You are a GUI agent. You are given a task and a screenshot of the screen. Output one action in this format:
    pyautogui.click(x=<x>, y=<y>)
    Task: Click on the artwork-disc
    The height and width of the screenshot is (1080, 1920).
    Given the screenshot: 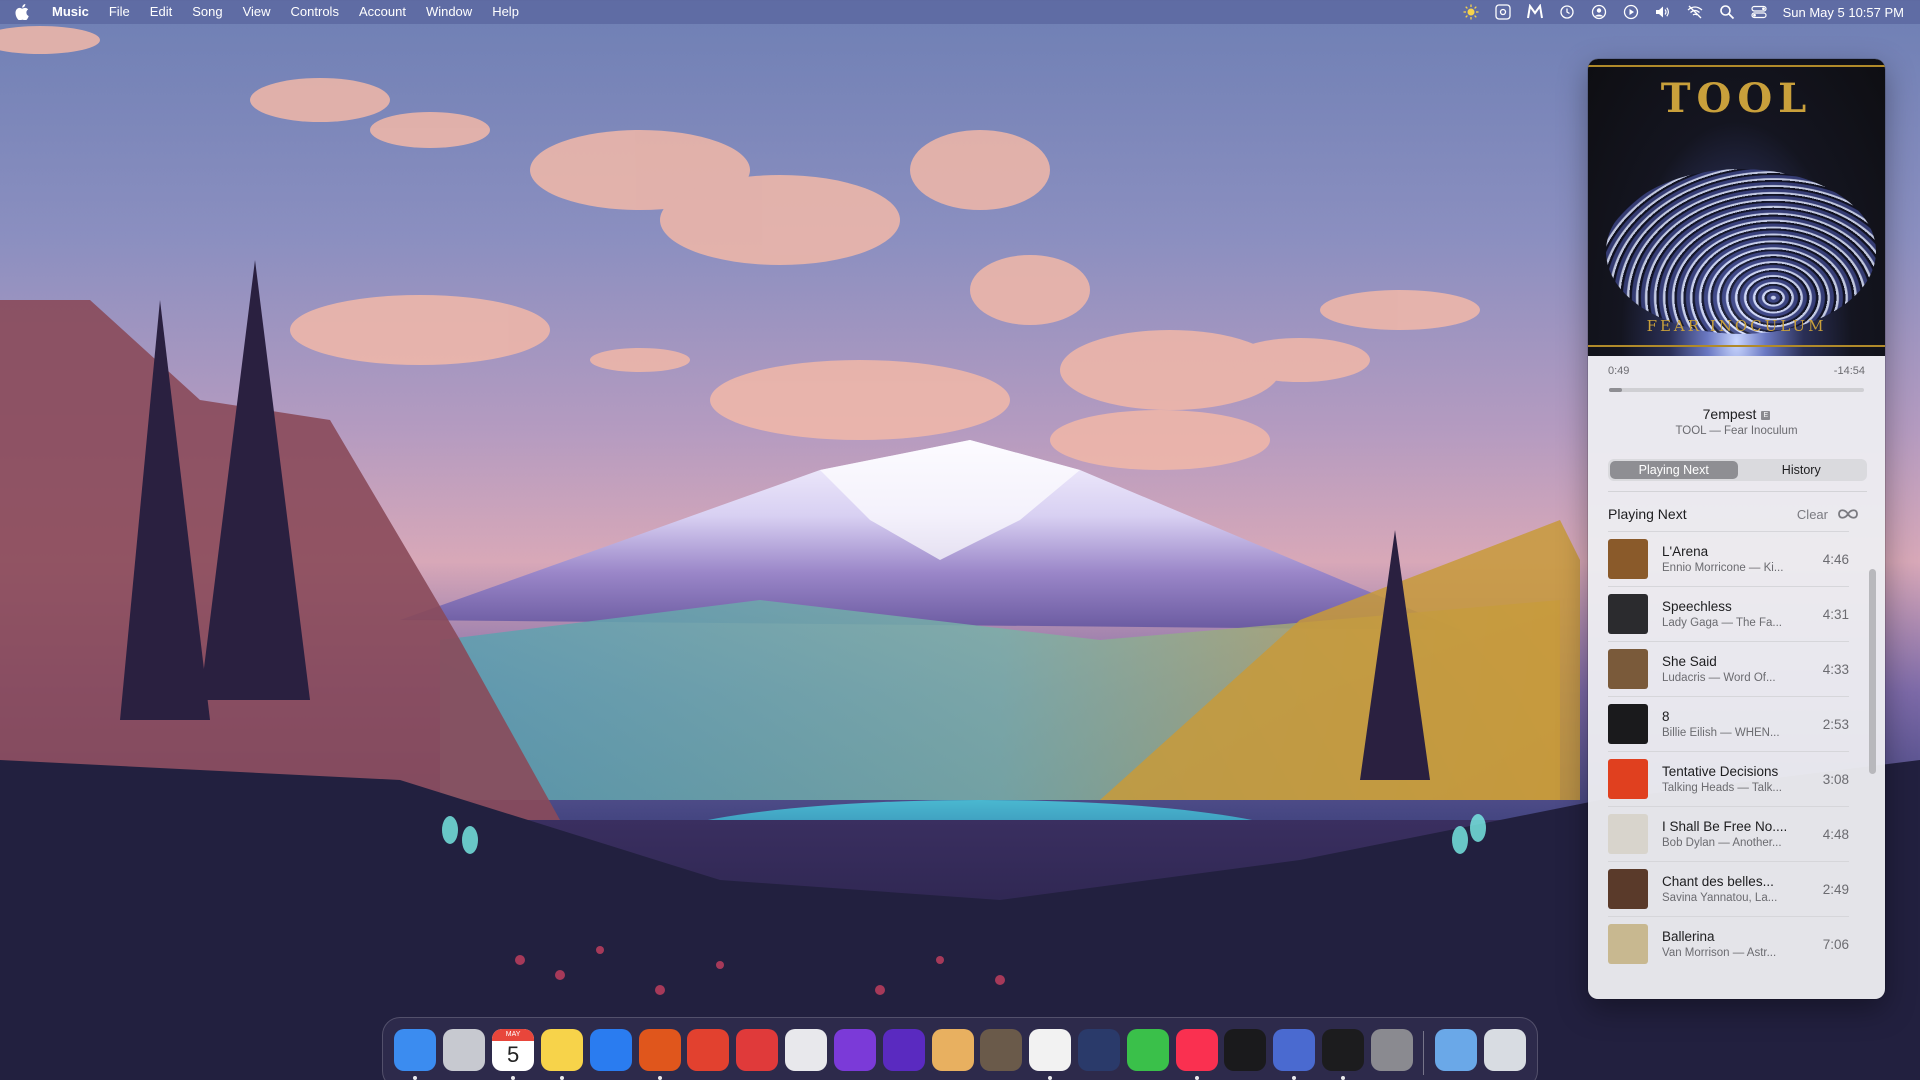 What is the action you would take?
    pyautogui.click(x=1741, y=251)
    